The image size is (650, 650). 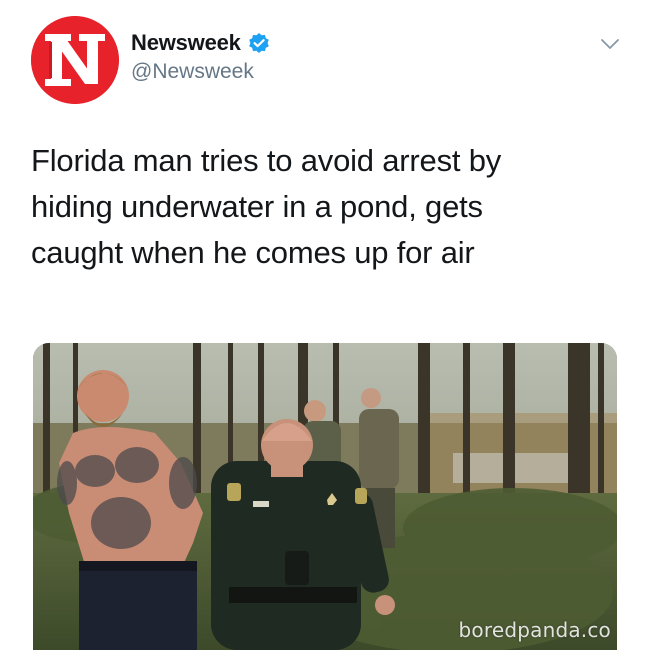 I want to click on verified-badge-icon, so click(x=258, y=43).